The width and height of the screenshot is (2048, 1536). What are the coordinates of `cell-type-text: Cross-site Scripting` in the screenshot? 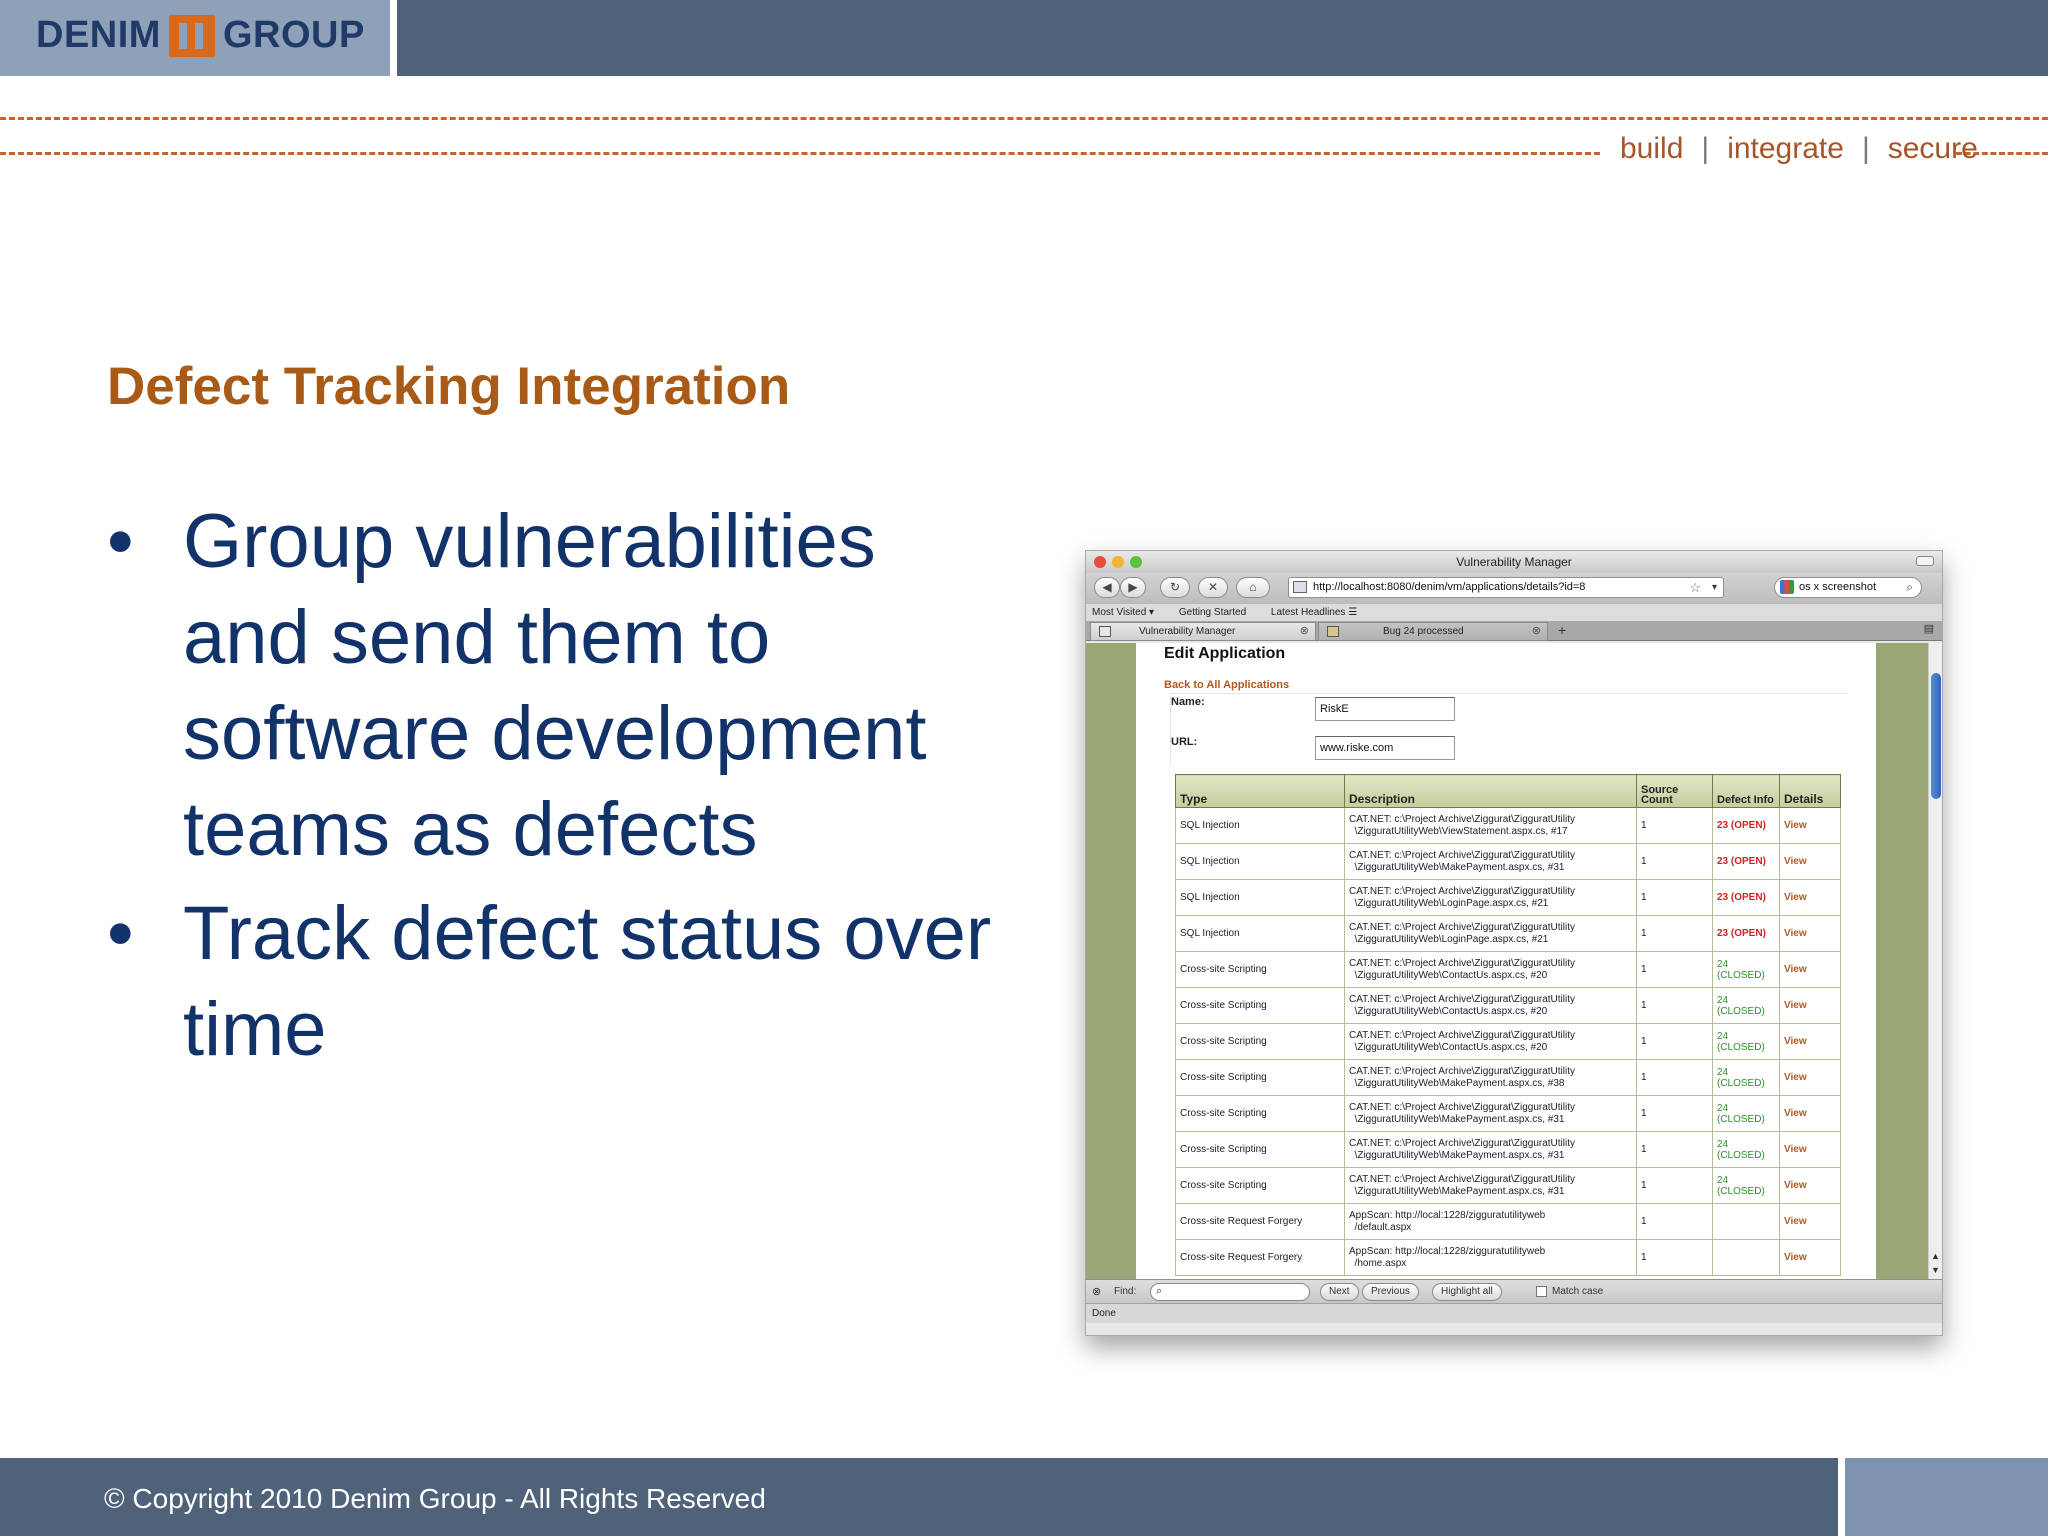 It's located at (1223, 1041).